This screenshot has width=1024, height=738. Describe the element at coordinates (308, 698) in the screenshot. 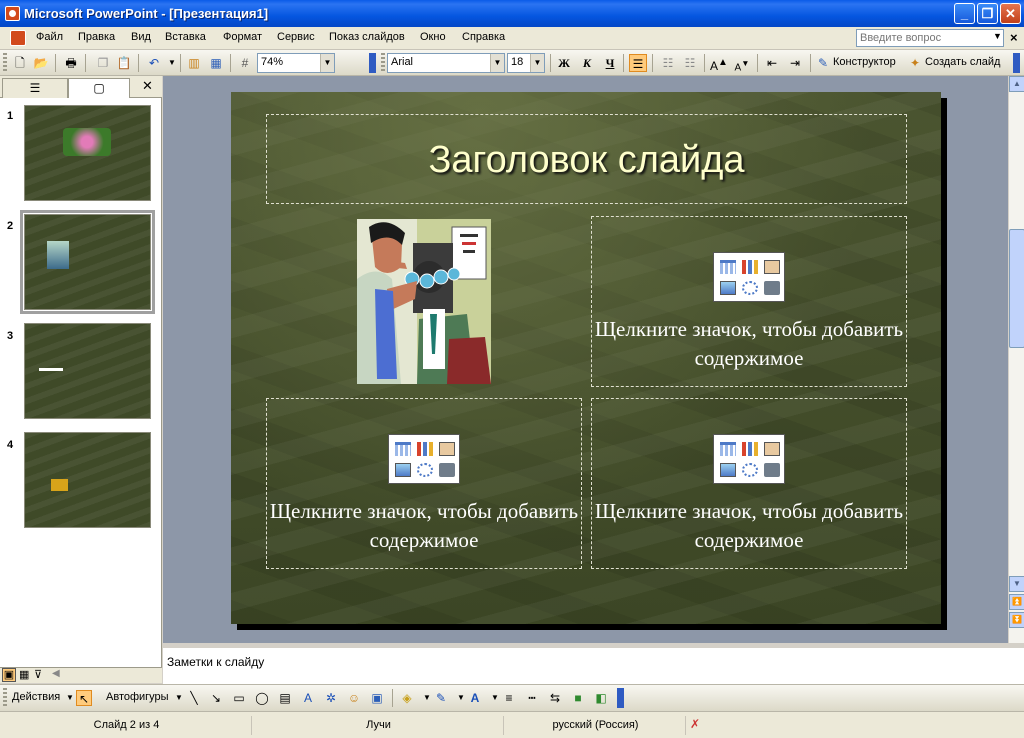

I see `wordart-icon: A` at that location.